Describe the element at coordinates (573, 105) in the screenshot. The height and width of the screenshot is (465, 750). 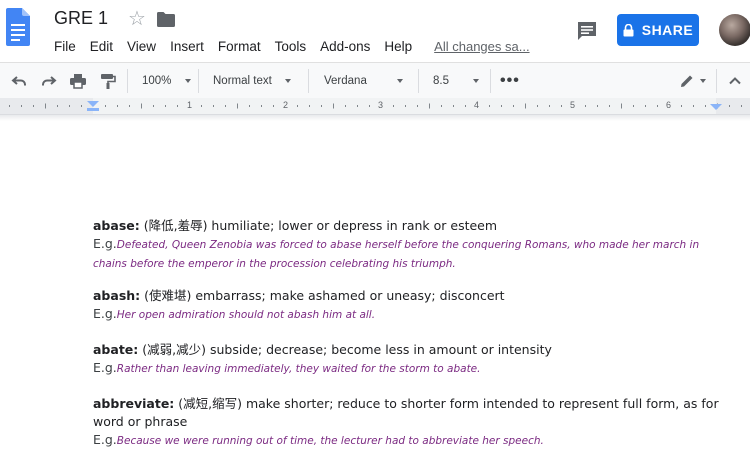
I see `ruler-number: 5` at that location.